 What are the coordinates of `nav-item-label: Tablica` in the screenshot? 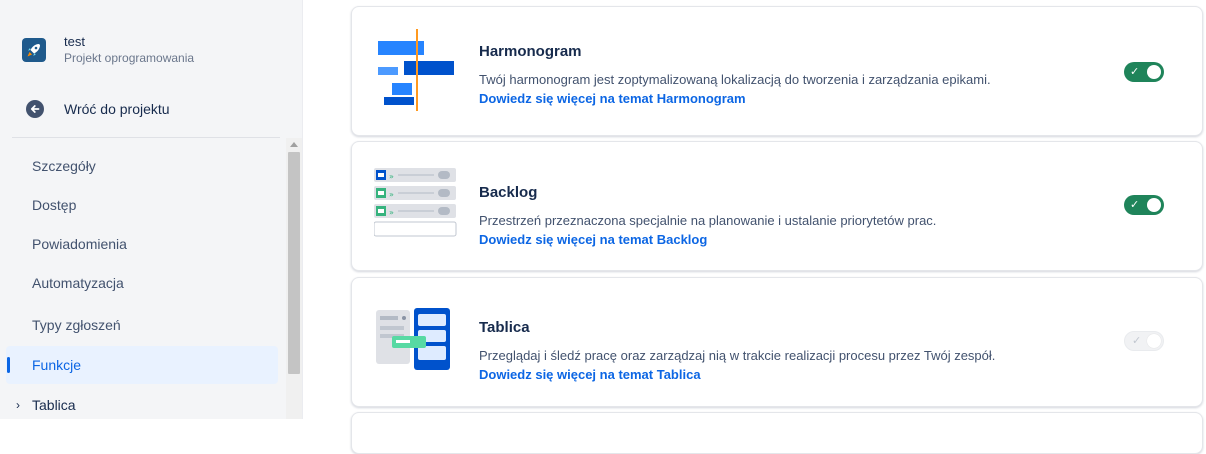 It's located at (54, 405).